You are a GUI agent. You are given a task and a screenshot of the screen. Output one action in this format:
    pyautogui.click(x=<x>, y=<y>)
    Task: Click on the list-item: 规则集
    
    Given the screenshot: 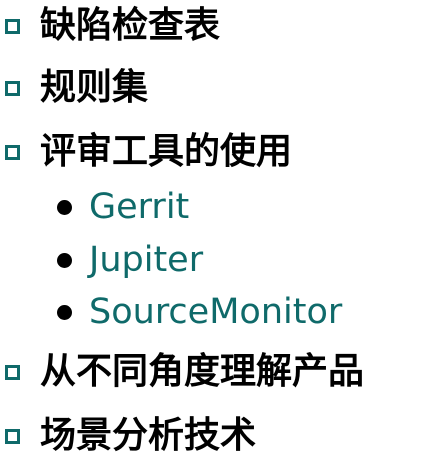 What is the action you would take?
    pyautogui.click(x=74, y=88)
    